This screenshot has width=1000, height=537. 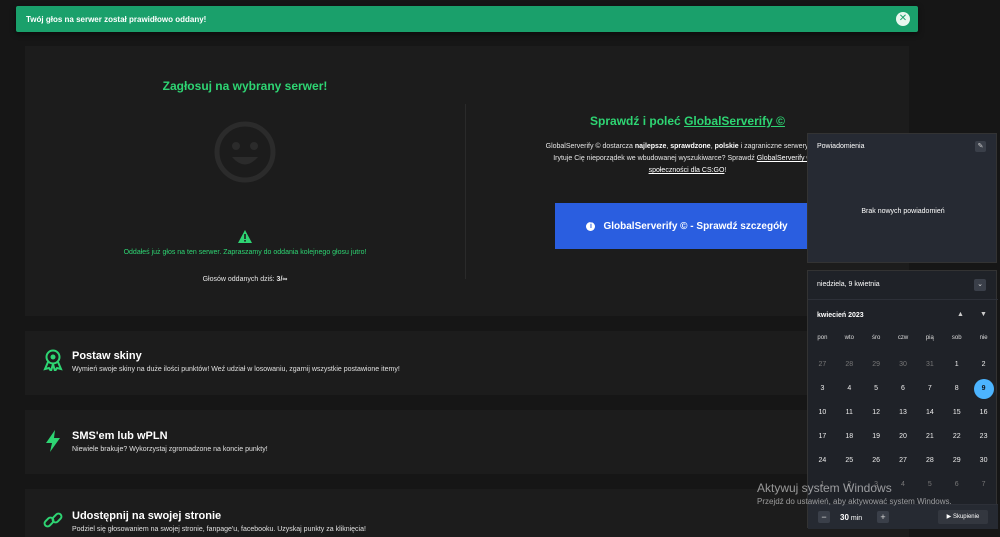 What do you see at coordinates (903, 516) in the screenshot?
I see `focus-bar: − 30 min + ▶ Skupienie` at bounding box center [903, 516].